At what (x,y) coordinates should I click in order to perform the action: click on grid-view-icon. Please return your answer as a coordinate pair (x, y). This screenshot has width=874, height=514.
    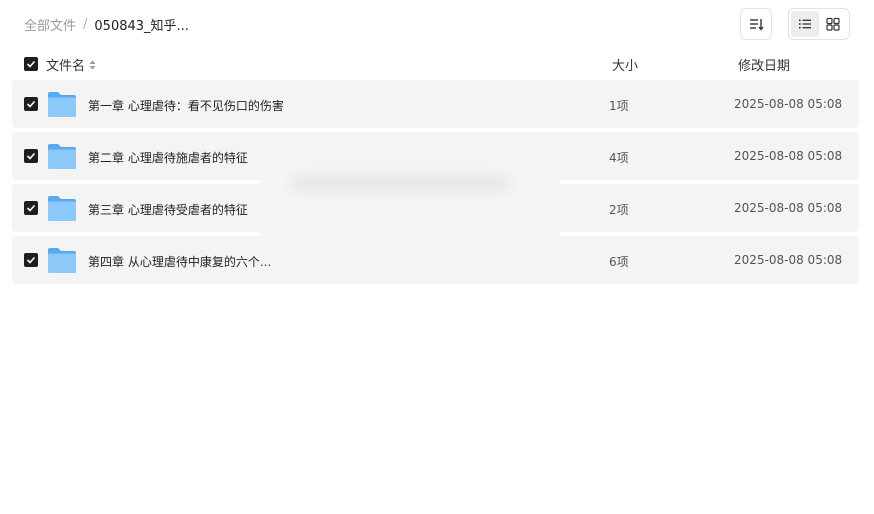
    Looking at the image, I should click on (833, 24).